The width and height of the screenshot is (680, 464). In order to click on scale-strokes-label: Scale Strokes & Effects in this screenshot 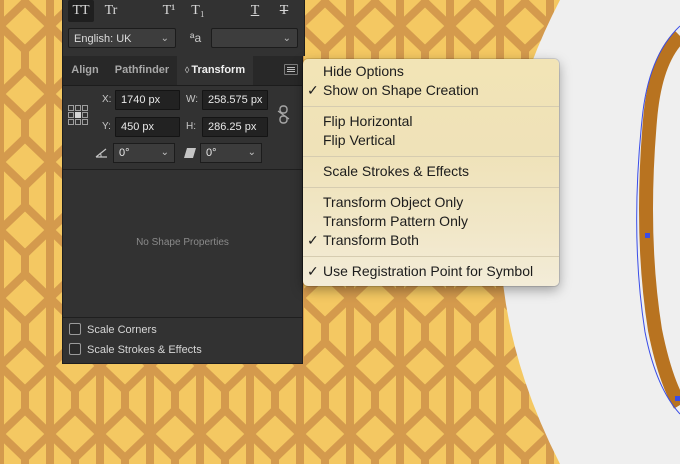, I will do `click(144, 350)`.